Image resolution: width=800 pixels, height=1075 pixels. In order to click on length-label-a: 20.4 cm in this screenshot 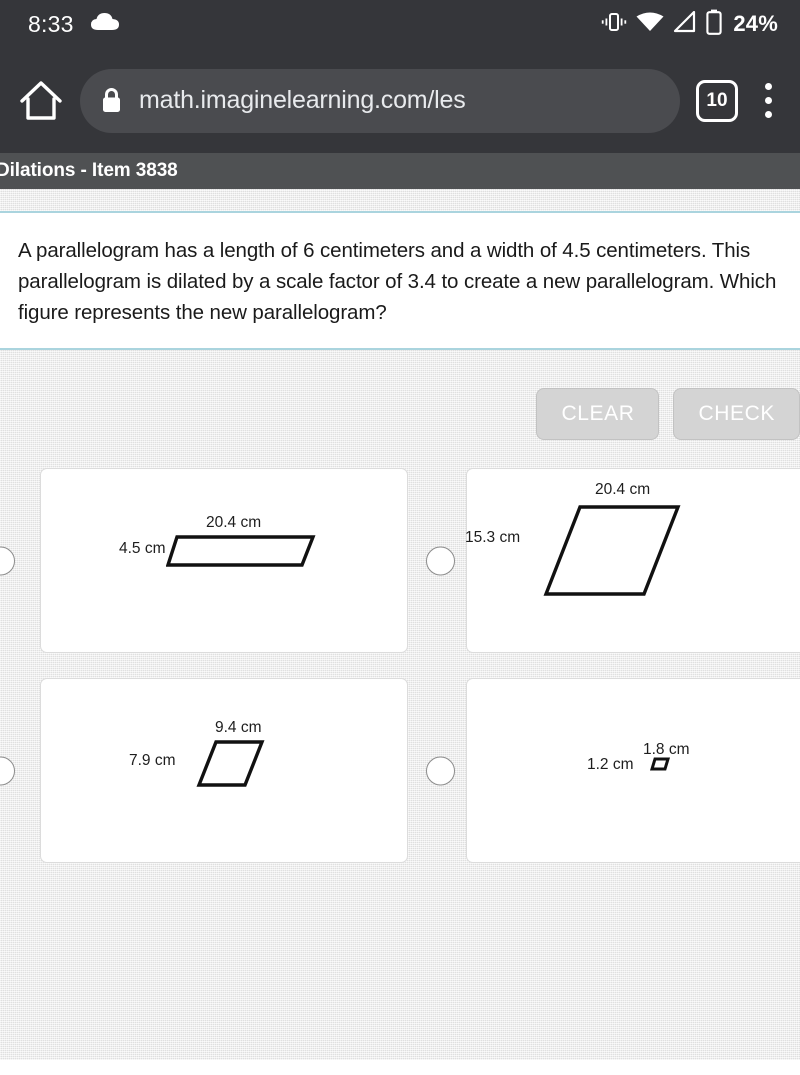, I will do `click(234, 522)`.